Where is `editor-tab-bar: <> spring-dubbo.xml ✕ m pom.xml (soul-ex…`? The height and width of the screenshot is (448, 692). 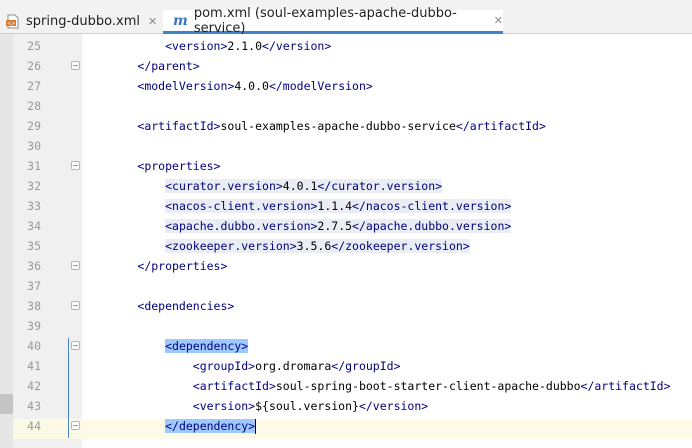
editor-tab-bar: <> spring-dubbo.xml ✕ m pom.xml (soul-ex… is located at coordinates (346, 18).